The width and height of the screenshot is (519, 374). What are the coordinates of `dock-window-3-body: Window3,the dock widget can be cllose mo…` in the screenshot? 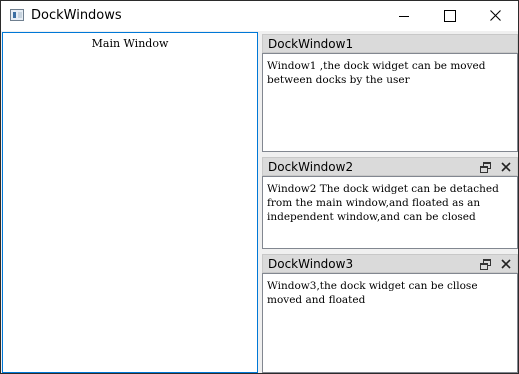 It's located at (390, 323).